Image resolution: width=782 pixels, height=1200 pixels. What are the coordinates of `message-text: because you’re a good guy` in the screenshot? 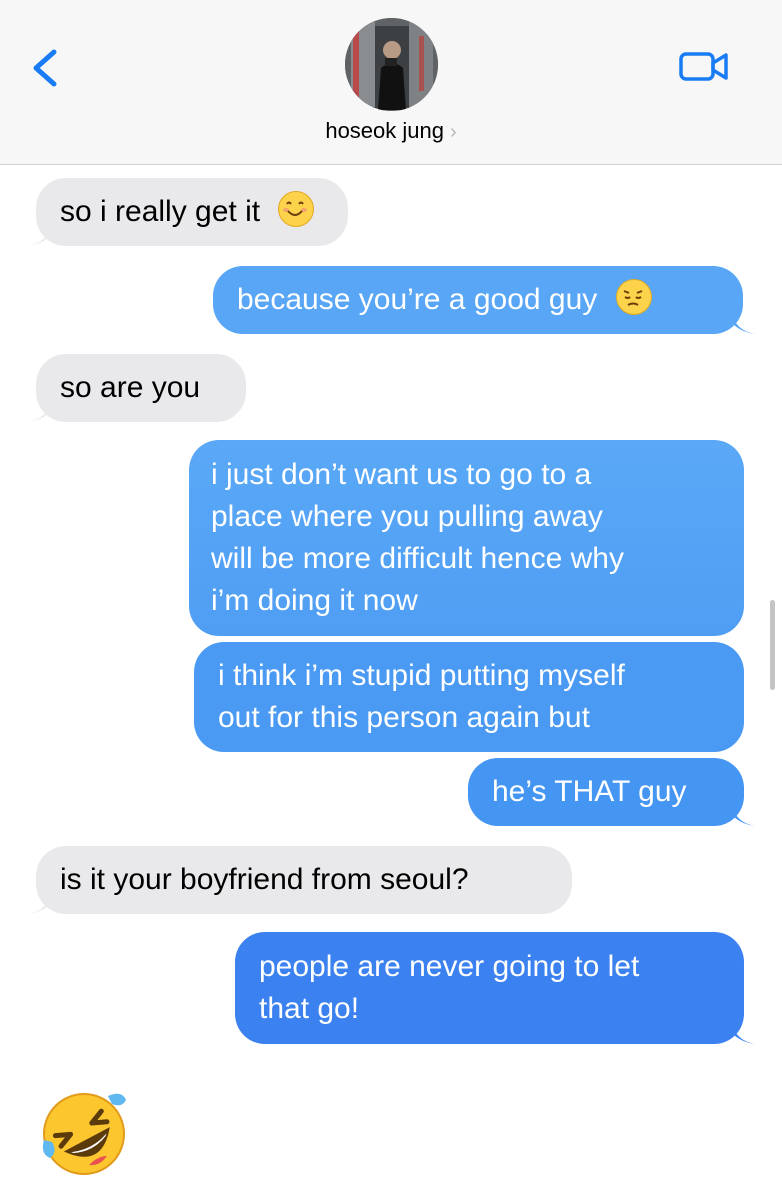 It's located at (417, 299).